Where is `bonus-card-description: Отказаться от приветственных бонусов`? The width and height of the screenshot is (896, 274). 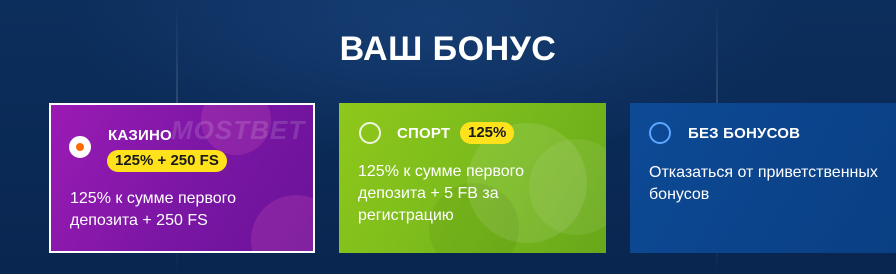 bonus-card-description: Отказаться от приветственных бонусов is located at coordinates (763, 183).